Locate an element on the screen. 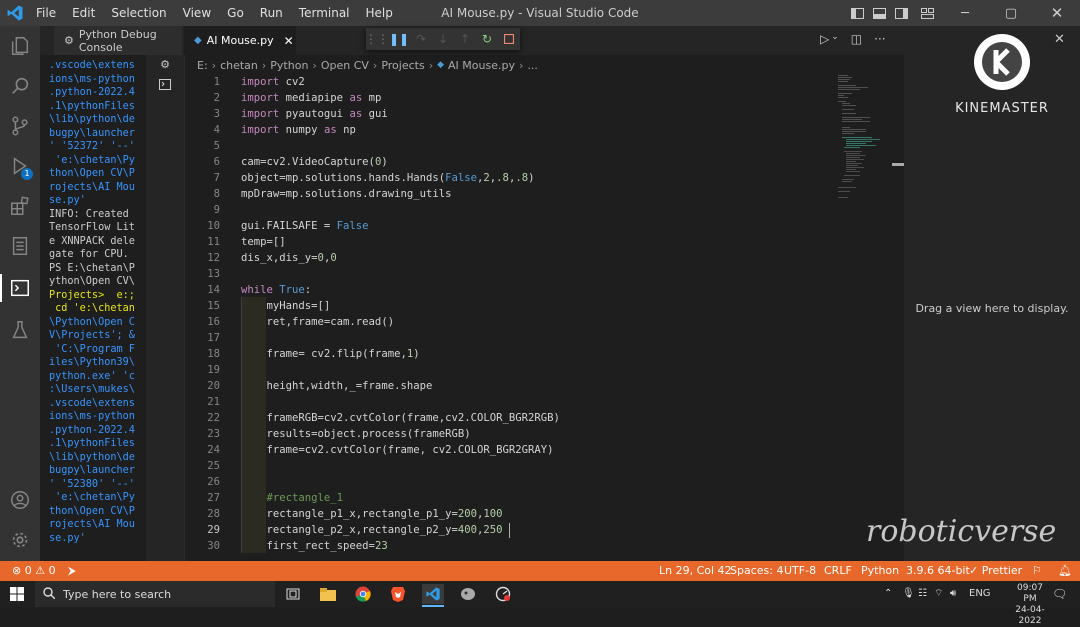 This screenshot has width=1080, height=627. code-line: 19 is located at coordinates (509, 370).